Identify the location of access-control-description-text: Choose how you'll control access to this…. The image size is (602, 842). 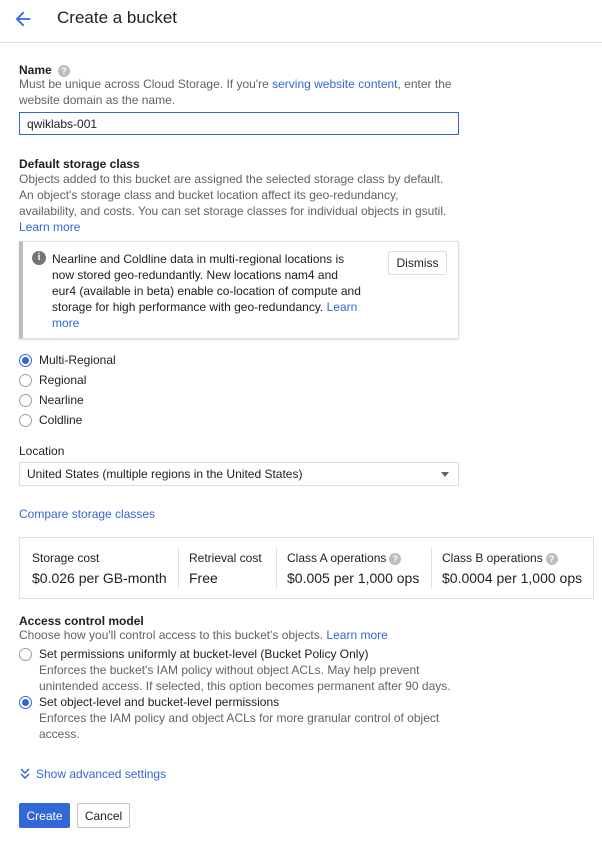
(171, 635).